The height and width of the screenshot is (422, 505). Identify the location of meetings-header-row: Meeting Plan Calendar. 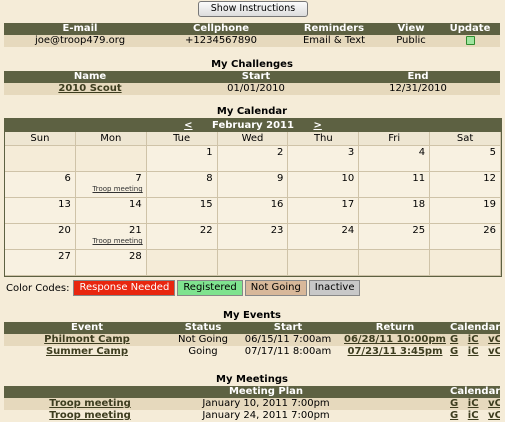
(252, 392).